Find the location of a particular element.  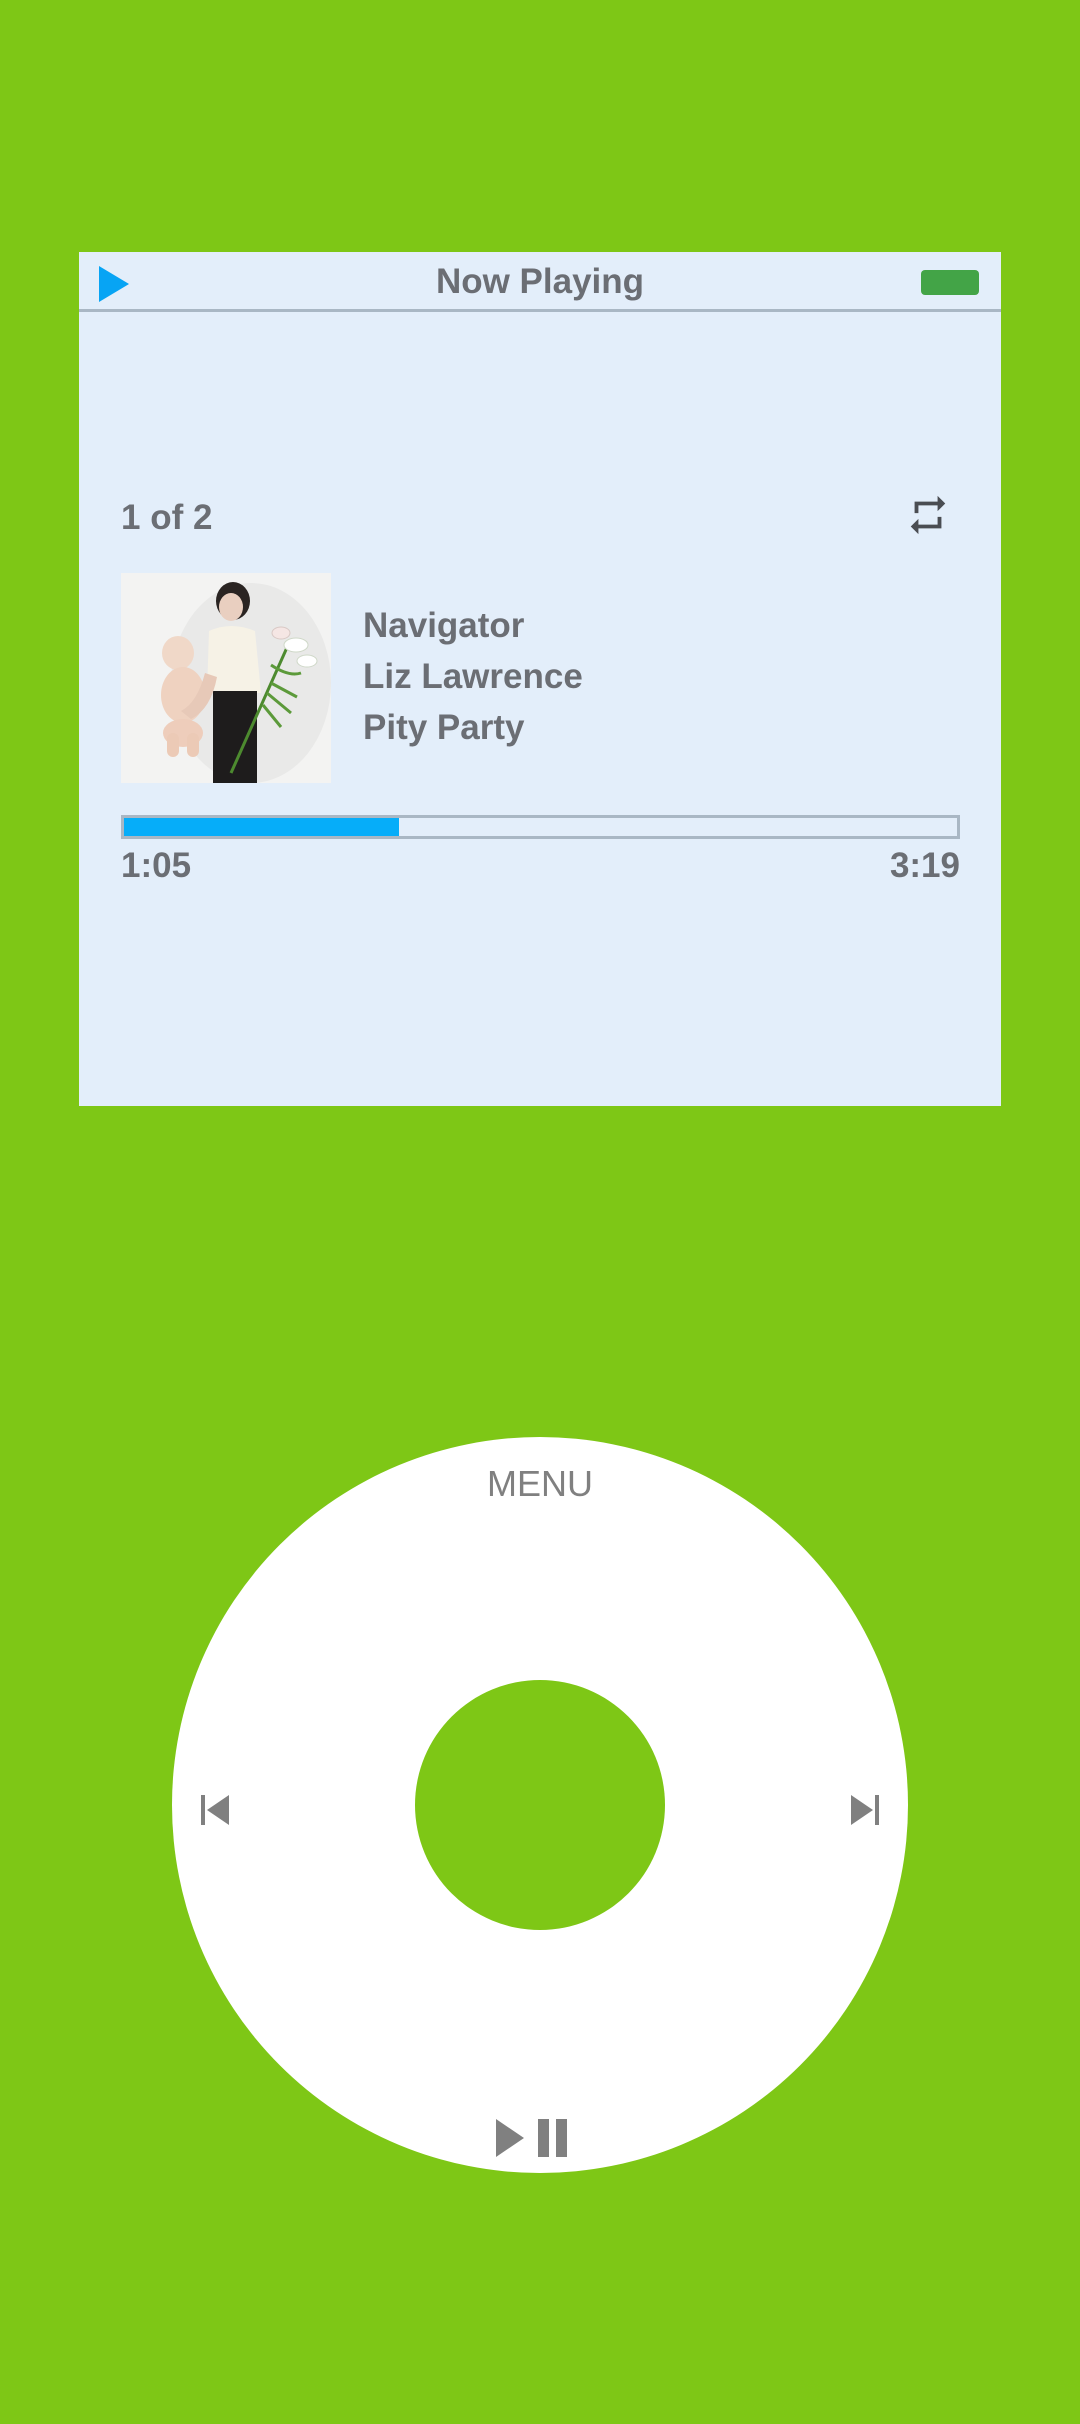

track-index: 1 of 2 is located at coordinates (167, 517).